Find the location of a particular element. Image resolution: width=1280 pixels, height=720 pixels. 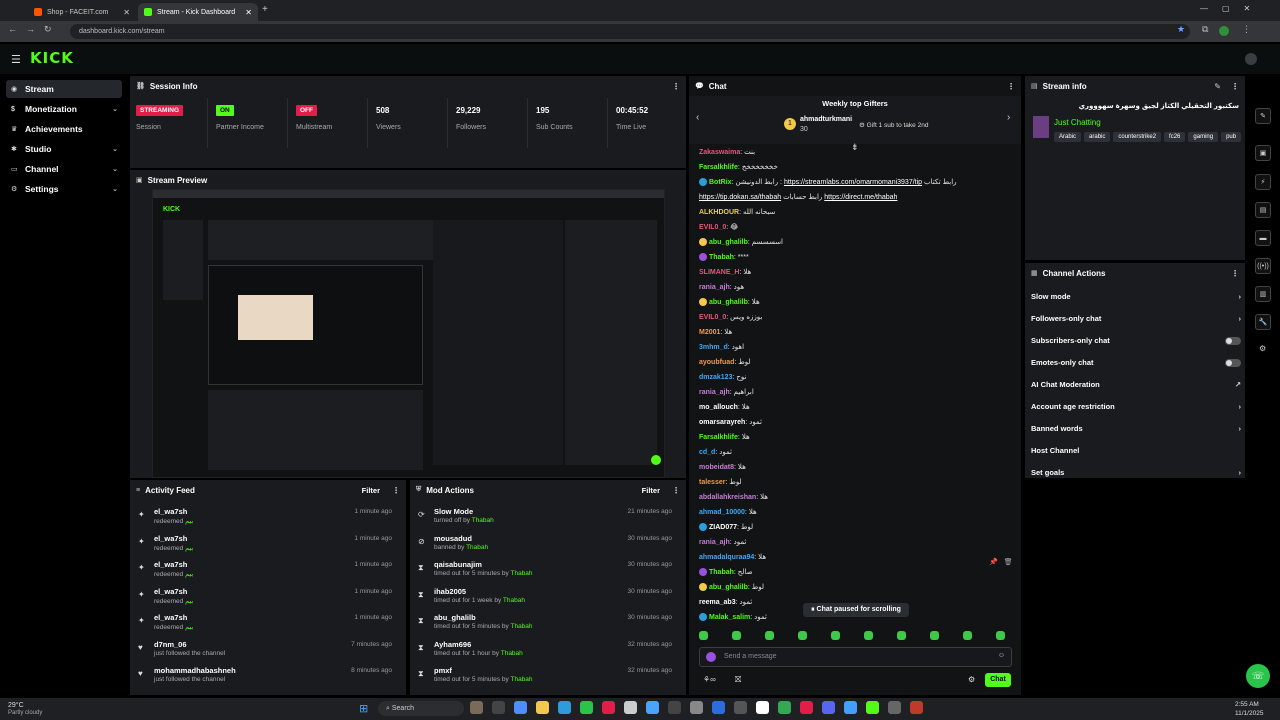

channel-action-item: Slow mode › is located at coordinates (1136, 296).